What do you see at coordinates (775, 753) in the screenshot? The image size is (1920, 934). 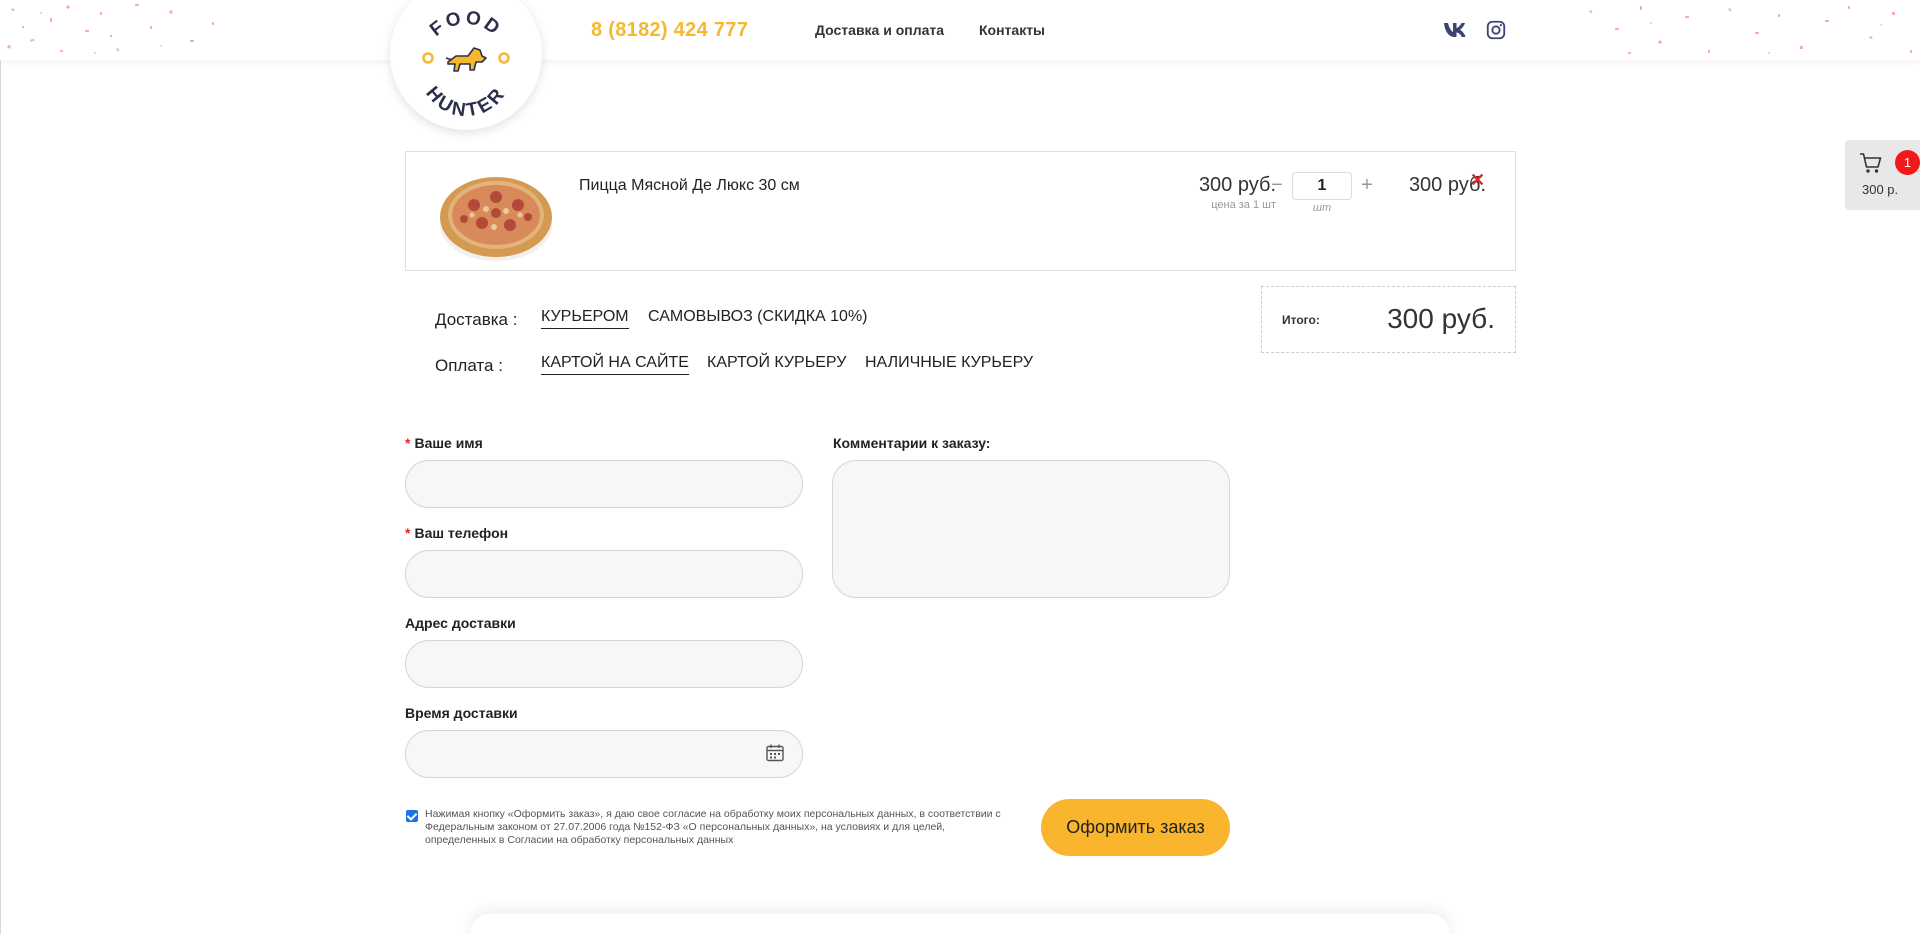 I see `calendar-icon` at bounding box center [775, 753].